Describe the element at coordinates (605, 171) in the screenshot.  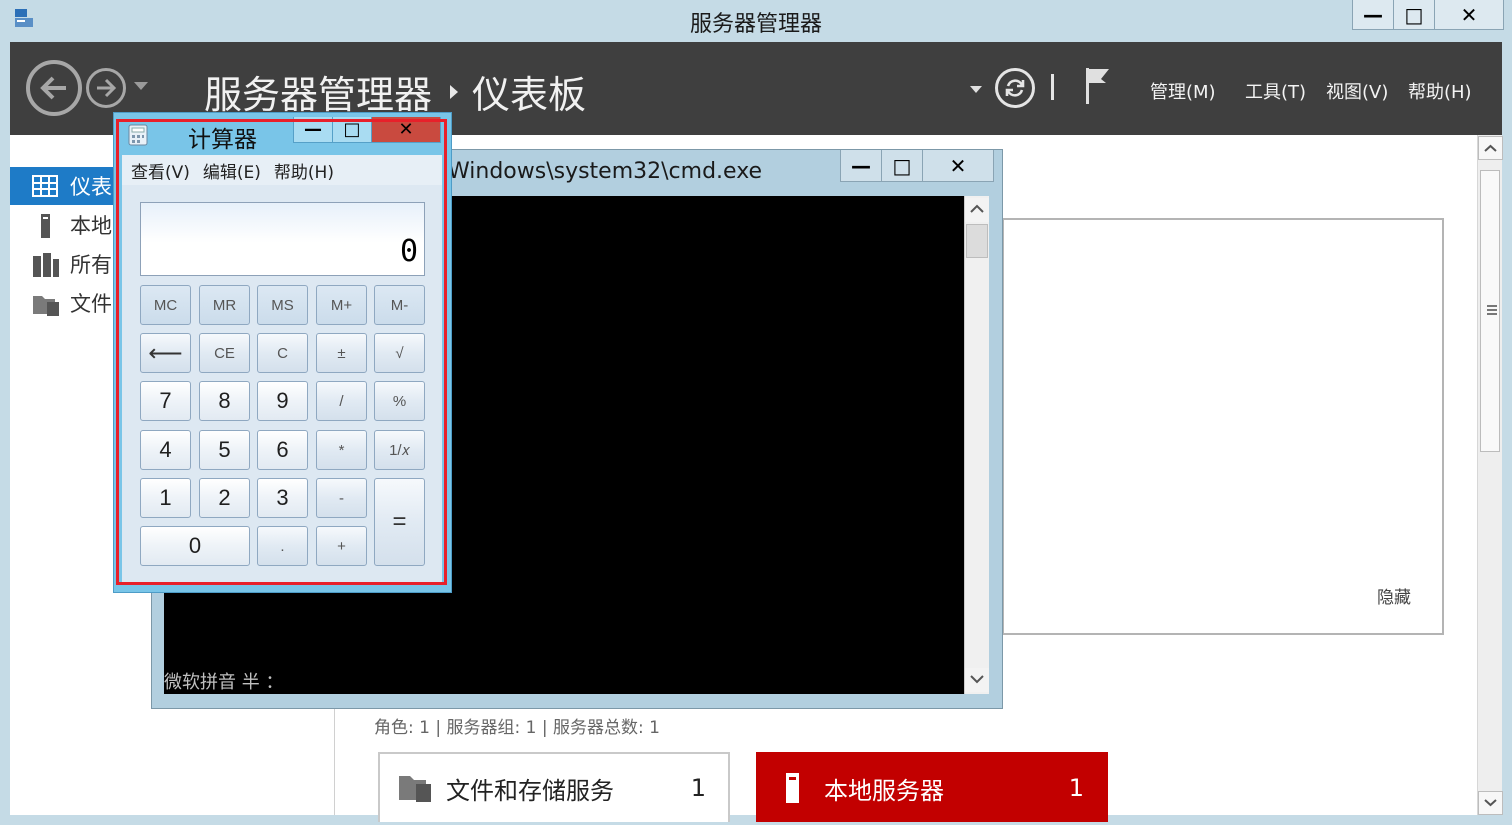
I see `cmd-window-title: Windows\system32\cmd.exe` at that location.